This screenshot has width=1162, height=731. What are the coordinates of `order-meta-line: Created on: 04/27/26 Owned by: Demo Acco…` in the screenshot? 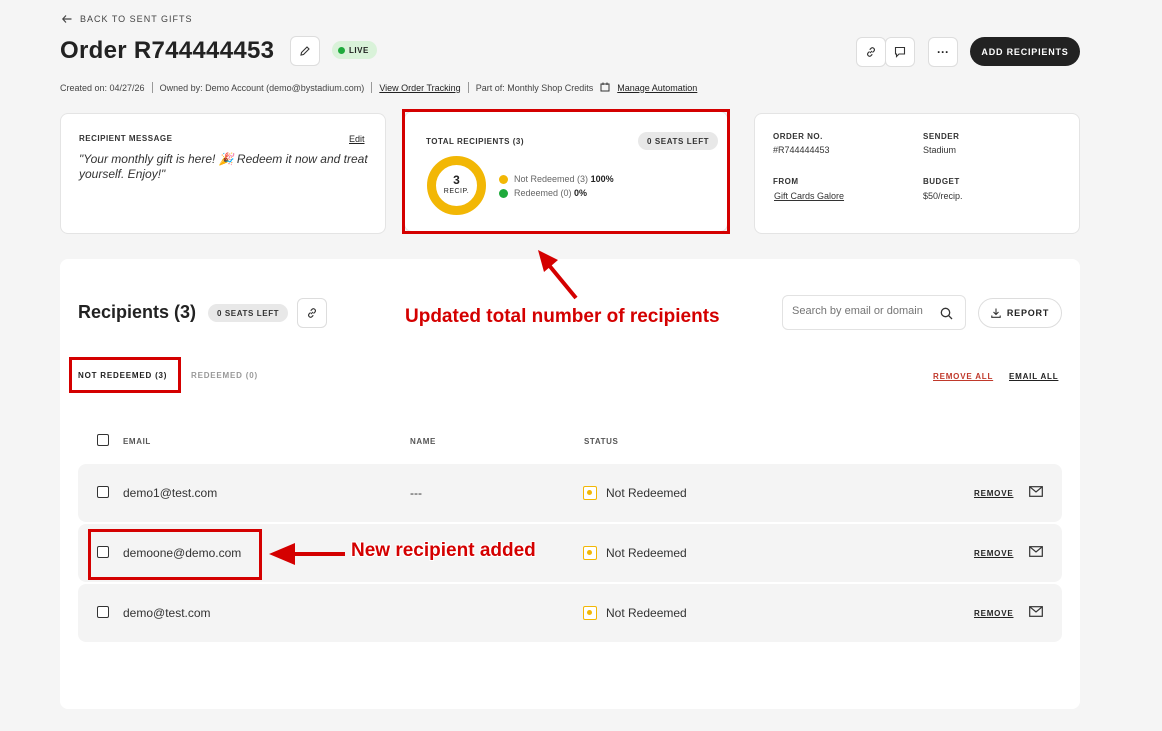 It's located at (378, 87).